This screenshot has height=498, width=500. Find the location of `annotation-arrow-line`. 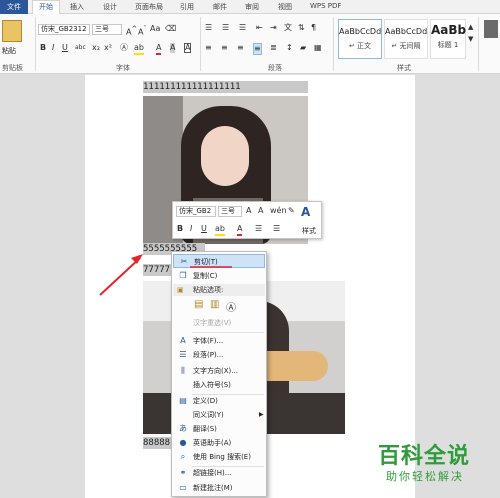

annotation-arrow-line is located at coordinates (120, 276).